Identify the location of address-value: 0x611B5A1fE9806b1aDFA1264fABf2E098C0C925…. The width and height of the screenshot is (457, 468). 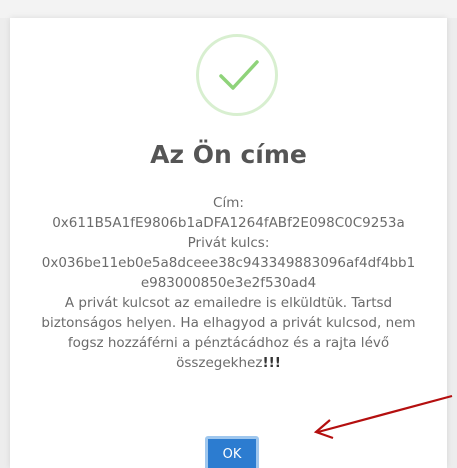
(228, 223).